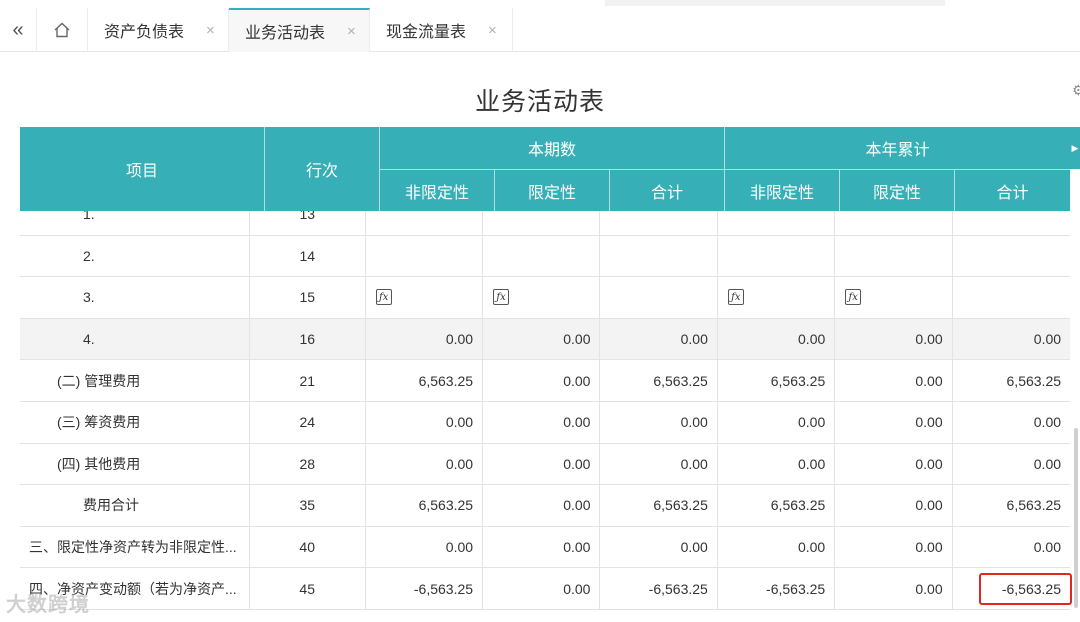  I want to click on tab-bar: « 资产负债表 × 业务活动表 × 现金流量表 ×, so click(540, 26).